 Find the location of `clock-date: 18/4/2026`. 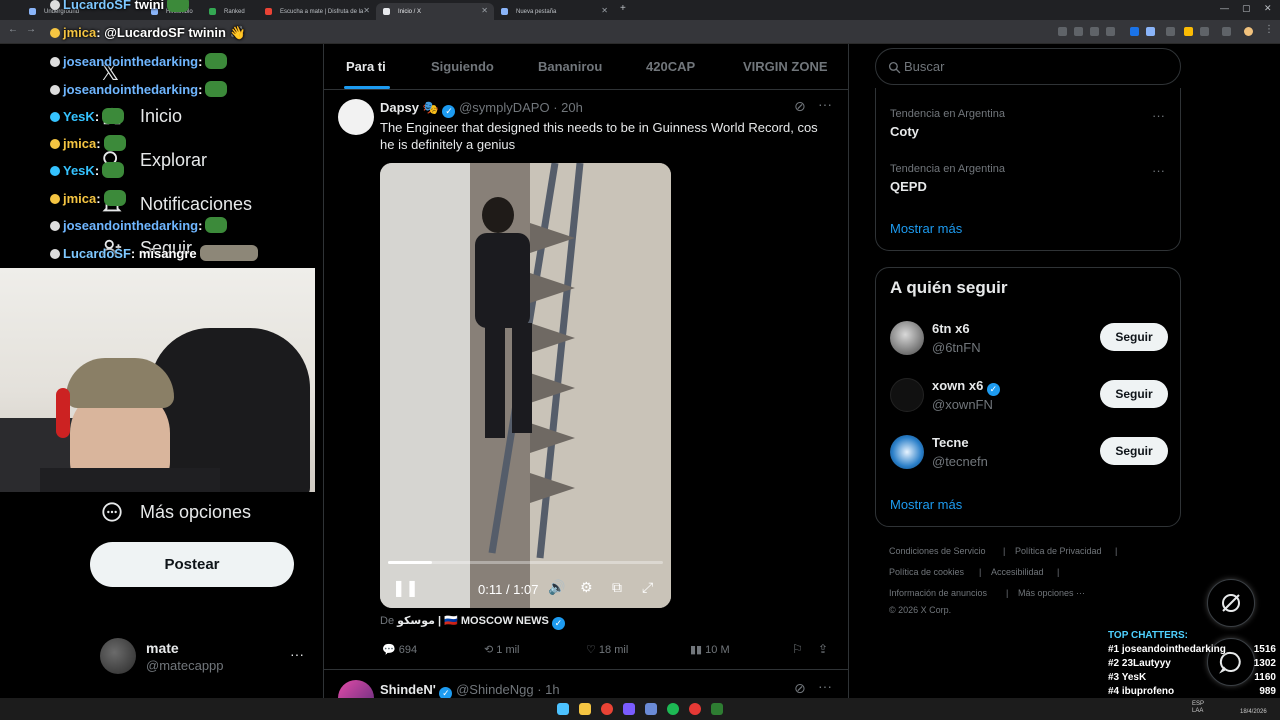

clock-date: 18/4/2026 is located at coordinates (1253, 712).